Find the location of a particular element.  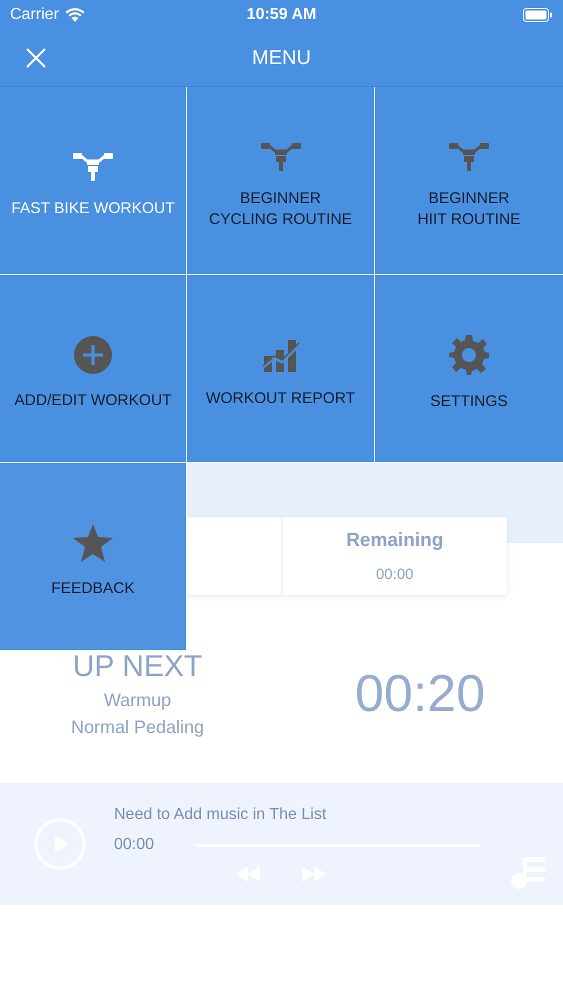

menu-tile: FAST BIKE WORKOUT is located at coordinates (93, 181).